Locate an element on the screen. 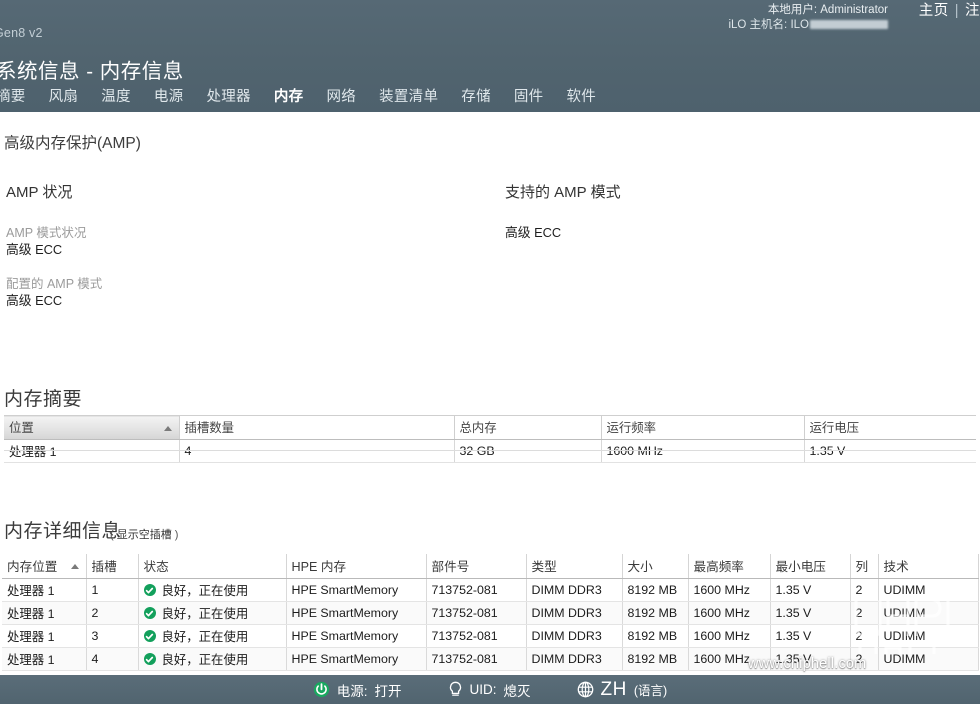 The height and width of the screenshot is (704, 980). column-header-label: 插槽数量 is located at coordinates (209, 428).